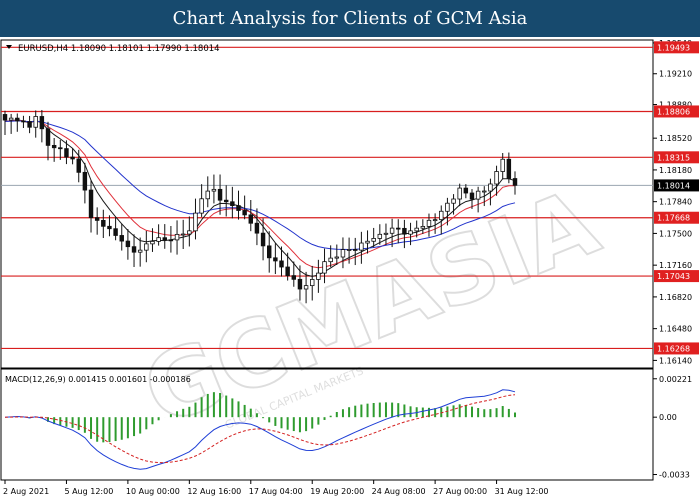 The width and height of the screenshot is (700, 500). I want to click on time-tick-label: 24 Aug 08:00, so click(399, 491).